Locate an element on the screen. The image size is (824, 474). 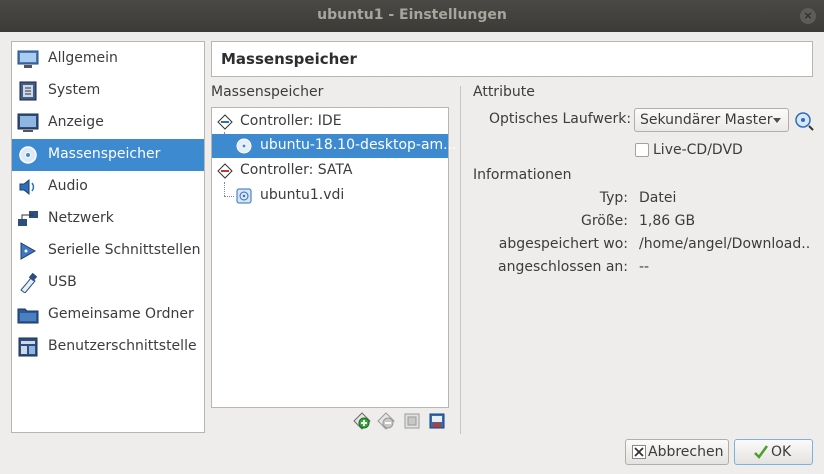
storage-icon is located at coordinates (28, 155).